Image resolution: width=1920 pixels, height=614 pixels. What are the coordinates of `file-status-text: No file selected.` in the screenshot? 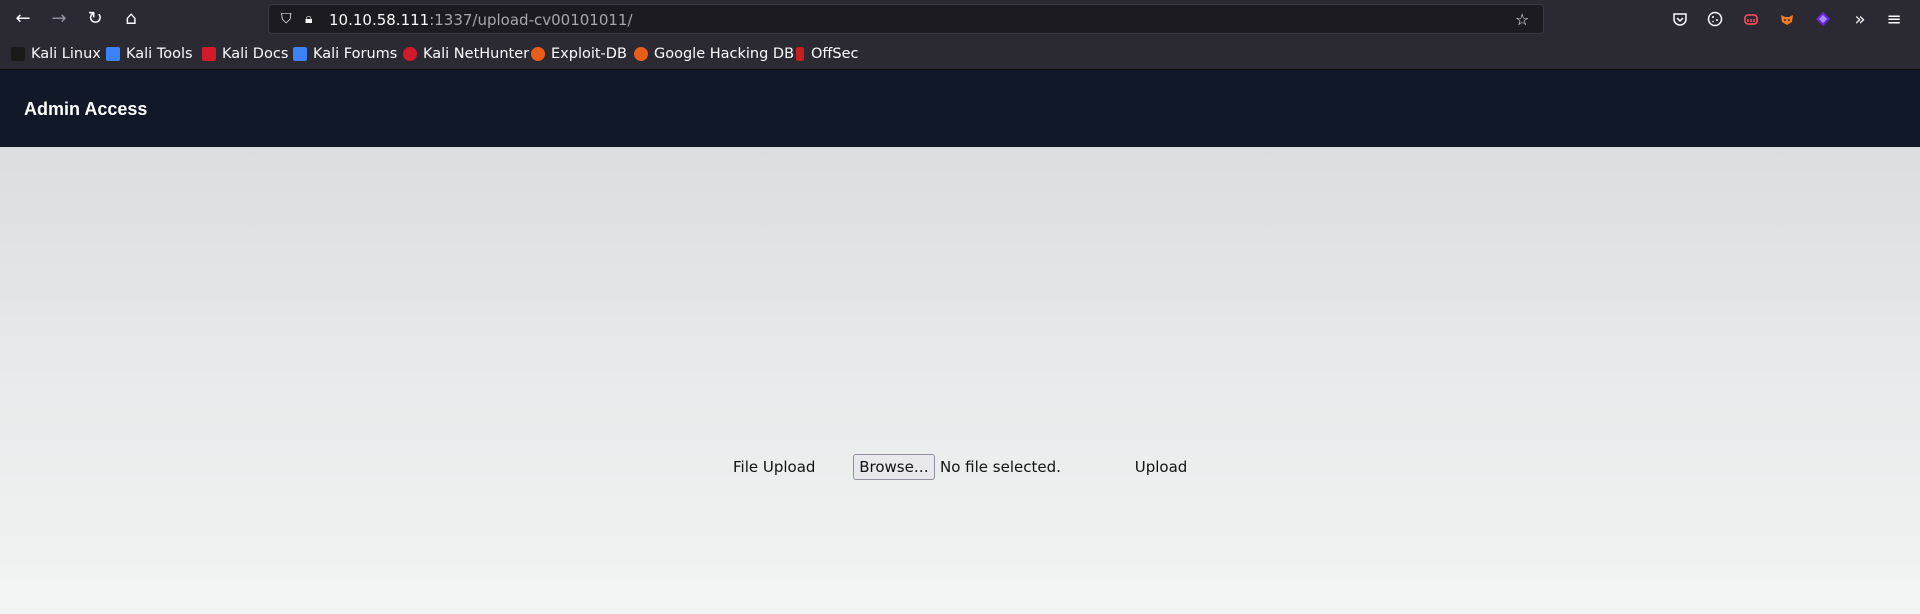 It's located at (1000, 467).